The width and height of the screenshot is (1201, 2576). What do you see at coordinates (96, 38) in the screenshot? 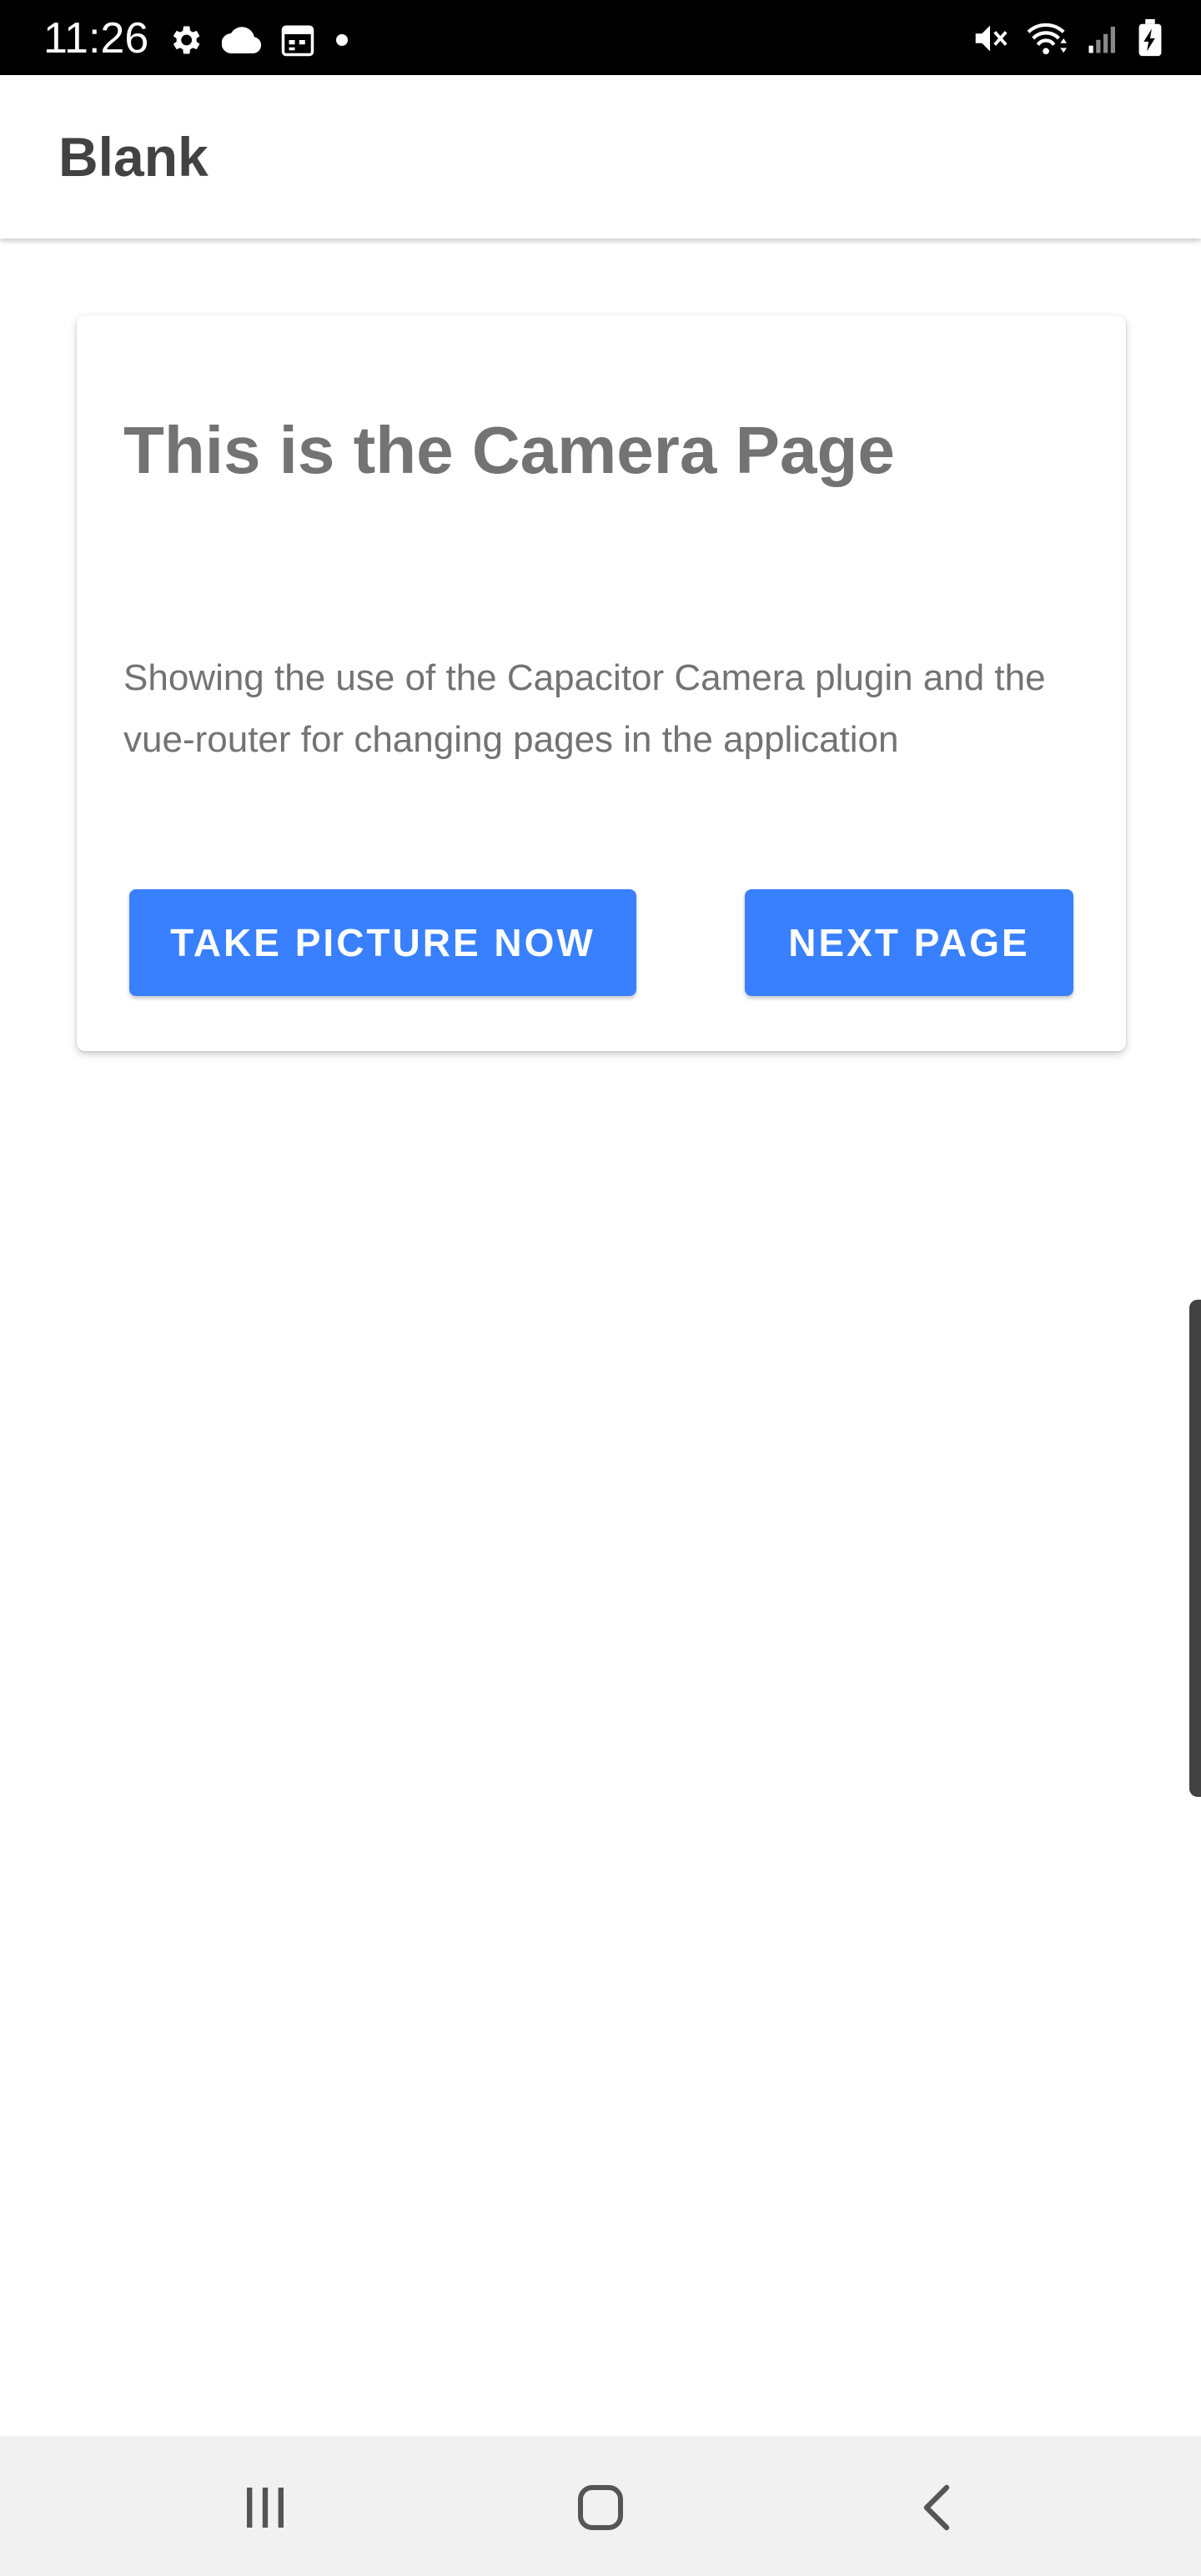
I see `status-time: 11:26` at bounding box center [96, 38].